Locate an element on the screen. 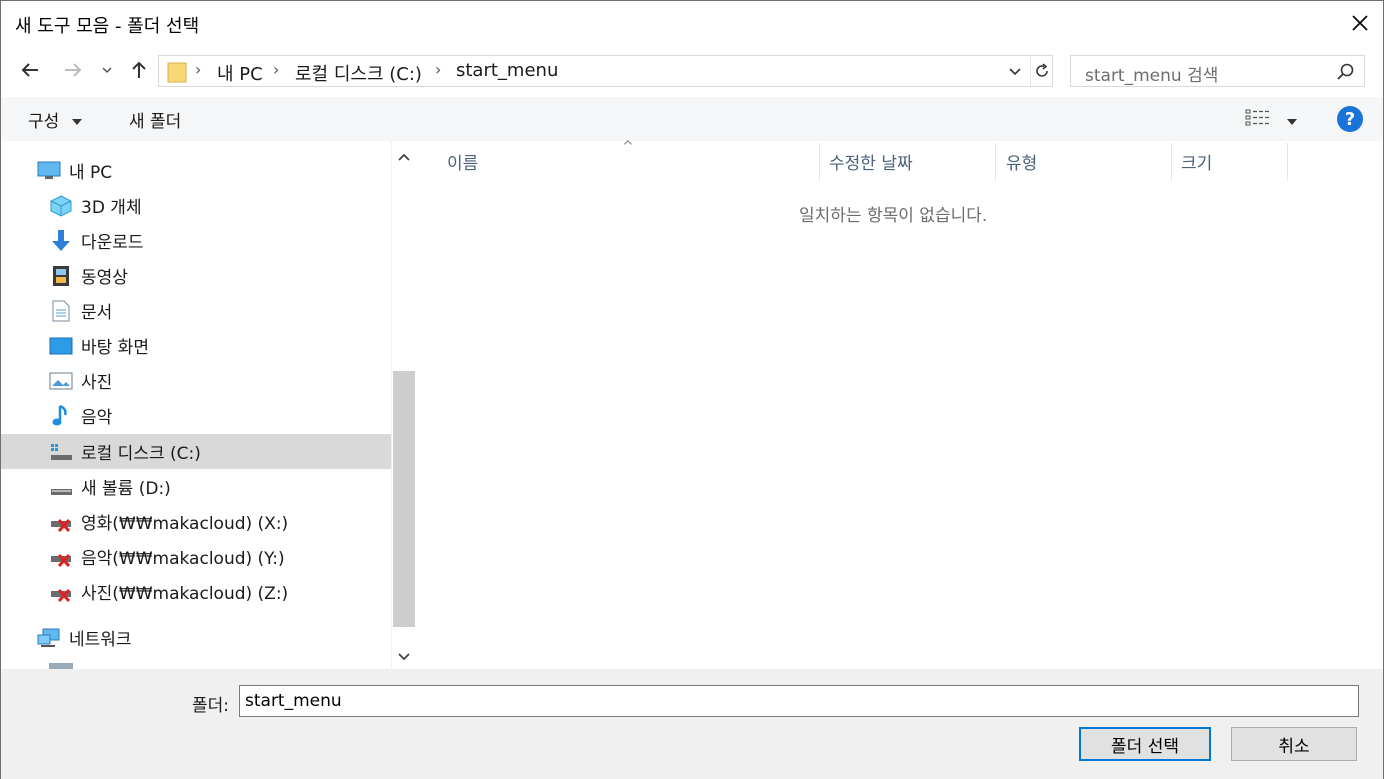 This screenshot has width=1384, height=779. nav-item-new-volume-d: 새 볼륨 (D:) is located at coordinates (196, 486).